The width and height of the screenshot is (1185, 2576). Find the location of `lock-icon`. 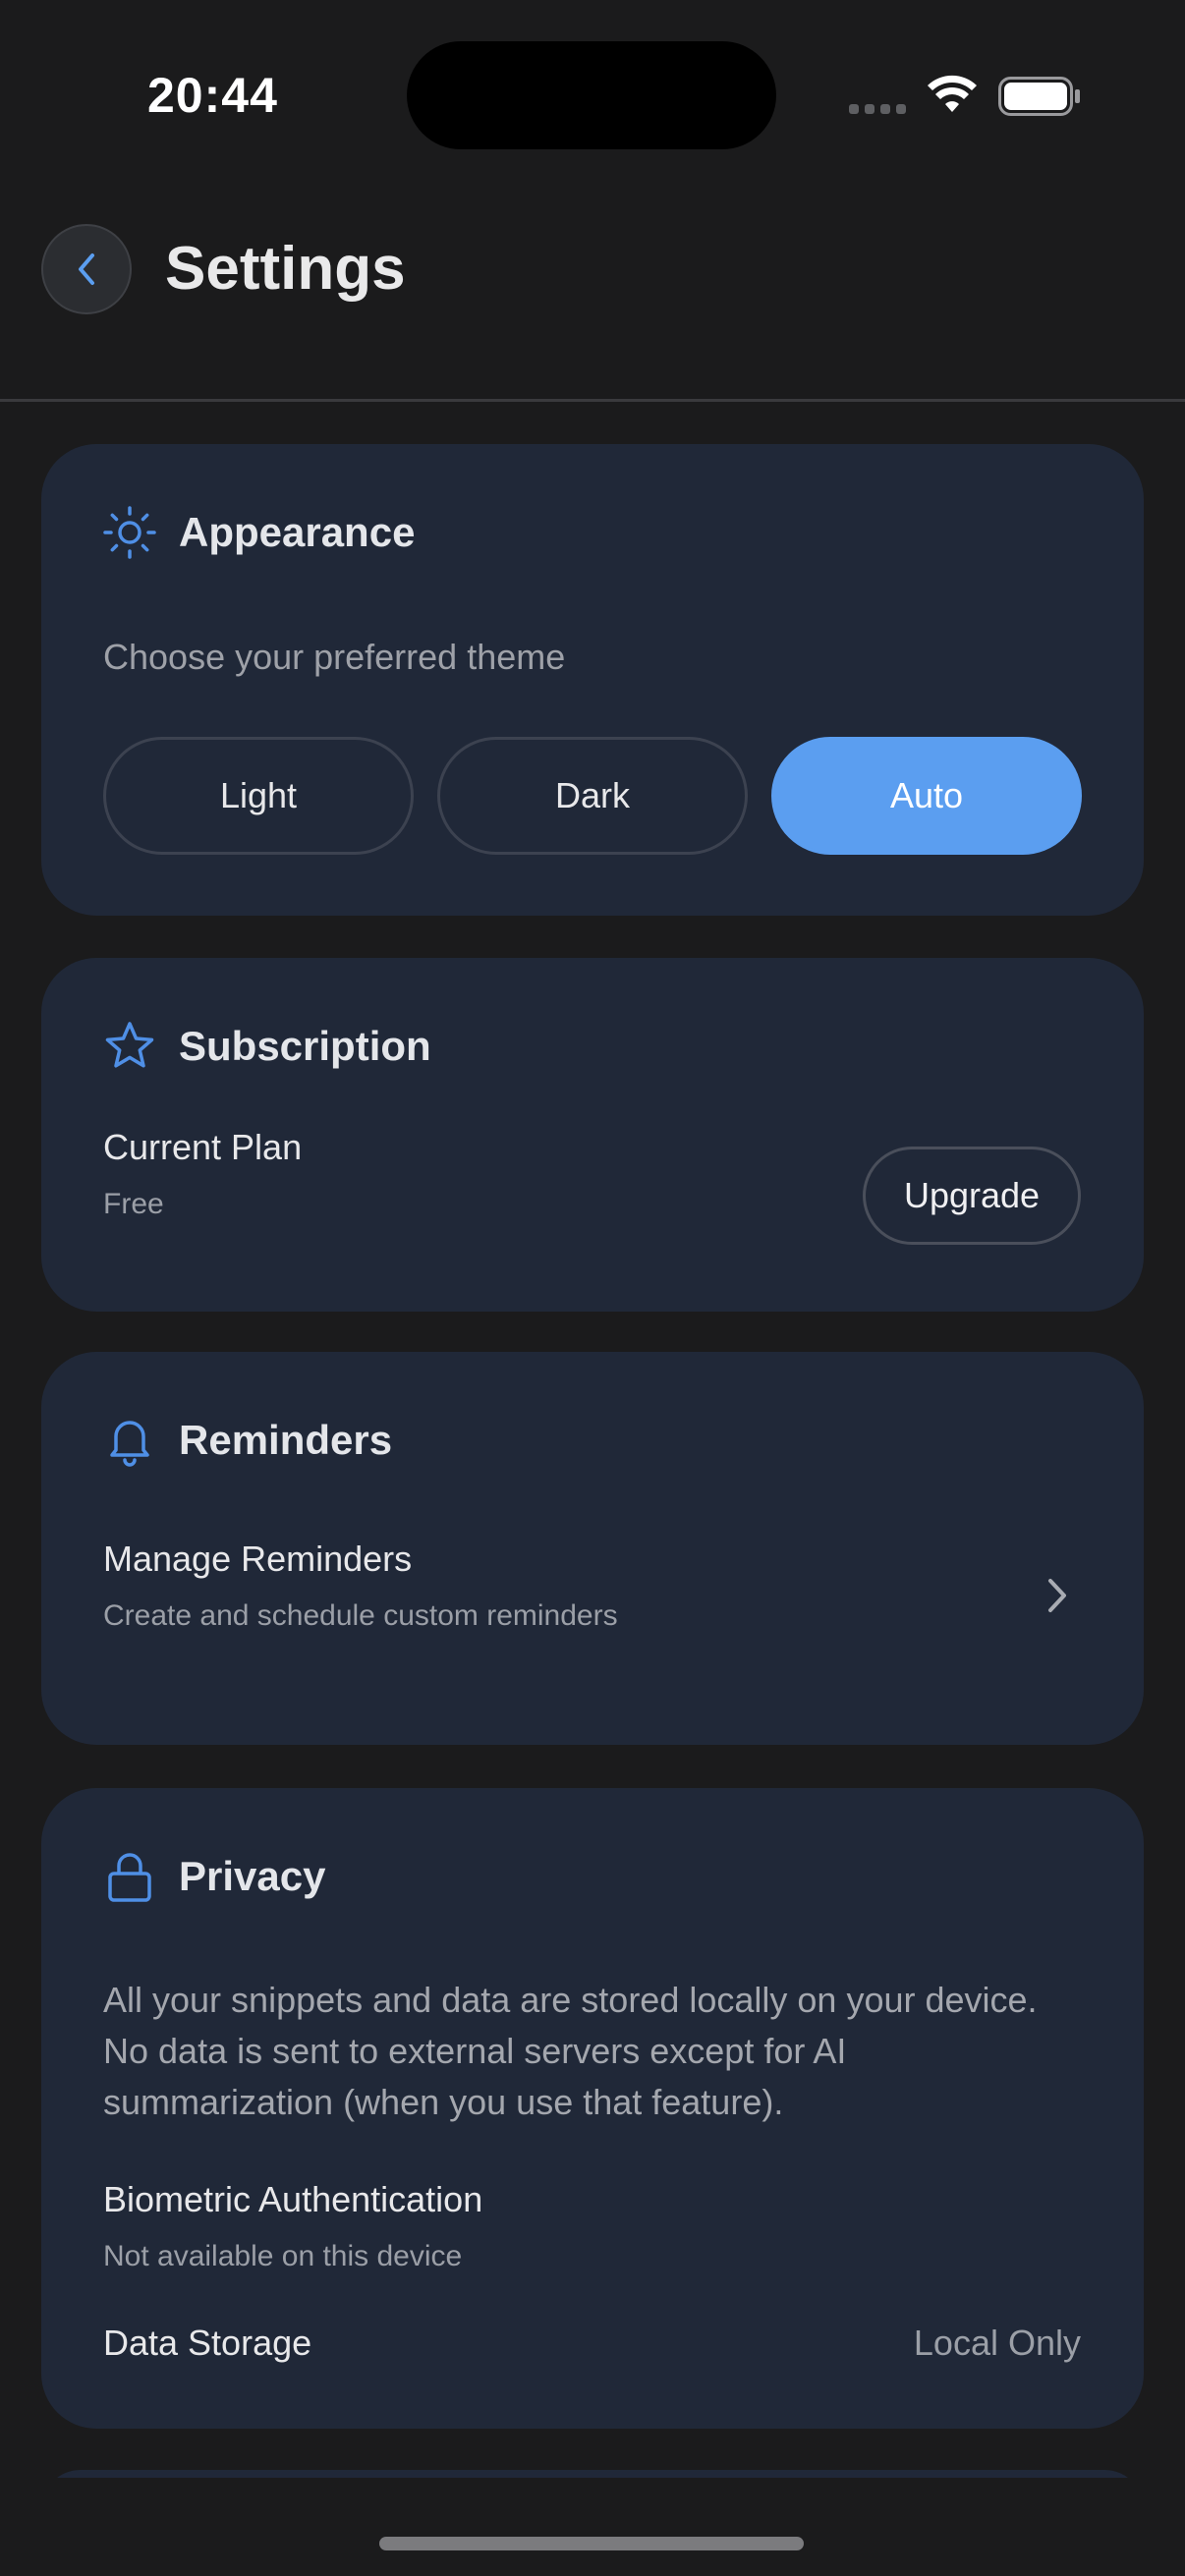

lock-icon is located at coordinates (130, 1876).